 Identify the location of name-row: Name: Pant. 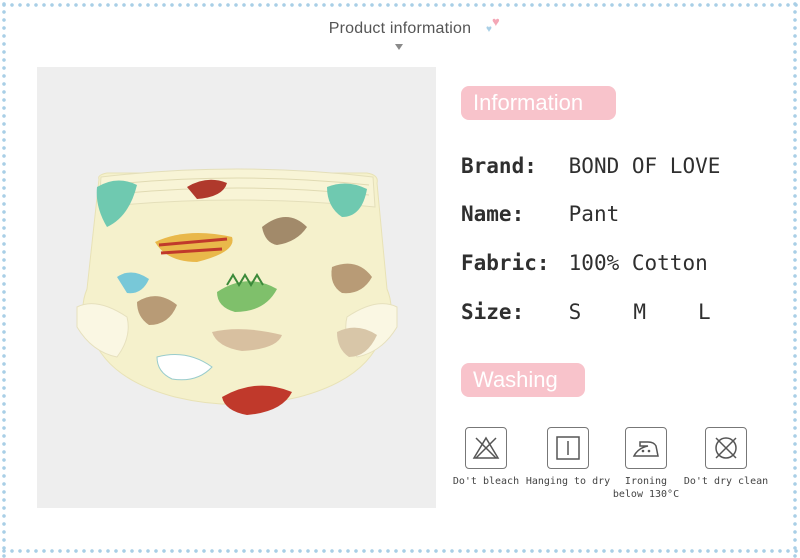
(540, 214).